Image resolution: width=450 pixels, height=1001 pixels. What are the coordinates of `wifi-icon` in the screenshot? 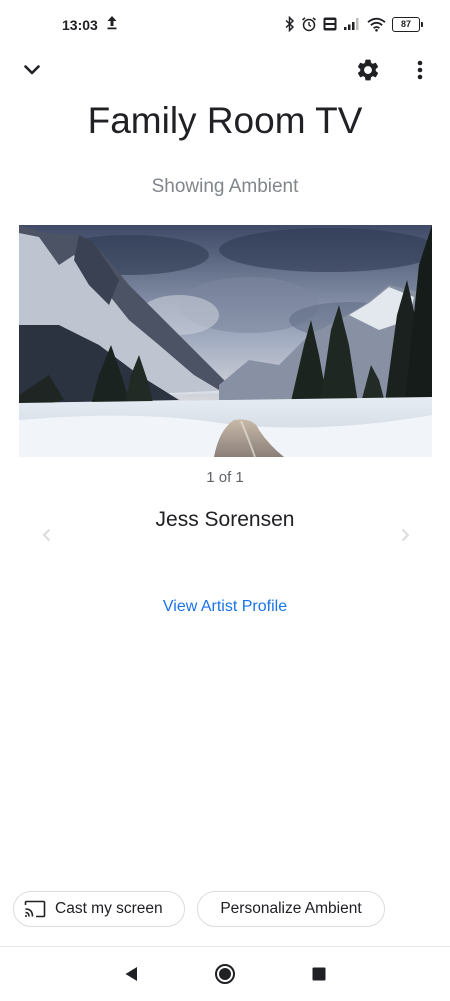 It's located at (376, 24).